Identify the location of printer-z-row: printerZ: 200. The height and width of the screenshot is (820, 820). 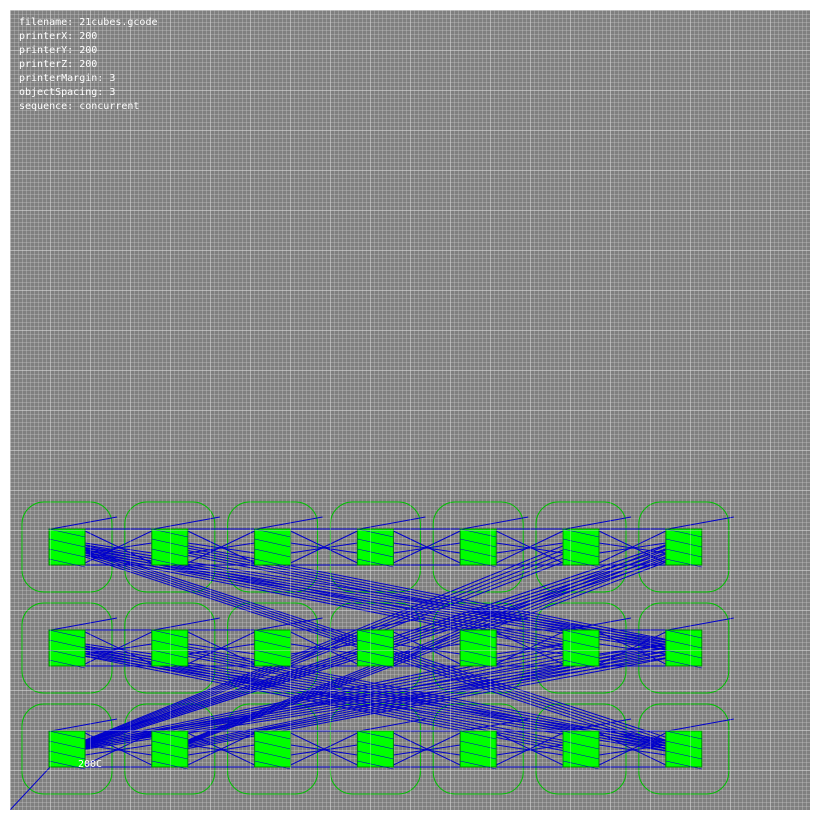
(88, 65).